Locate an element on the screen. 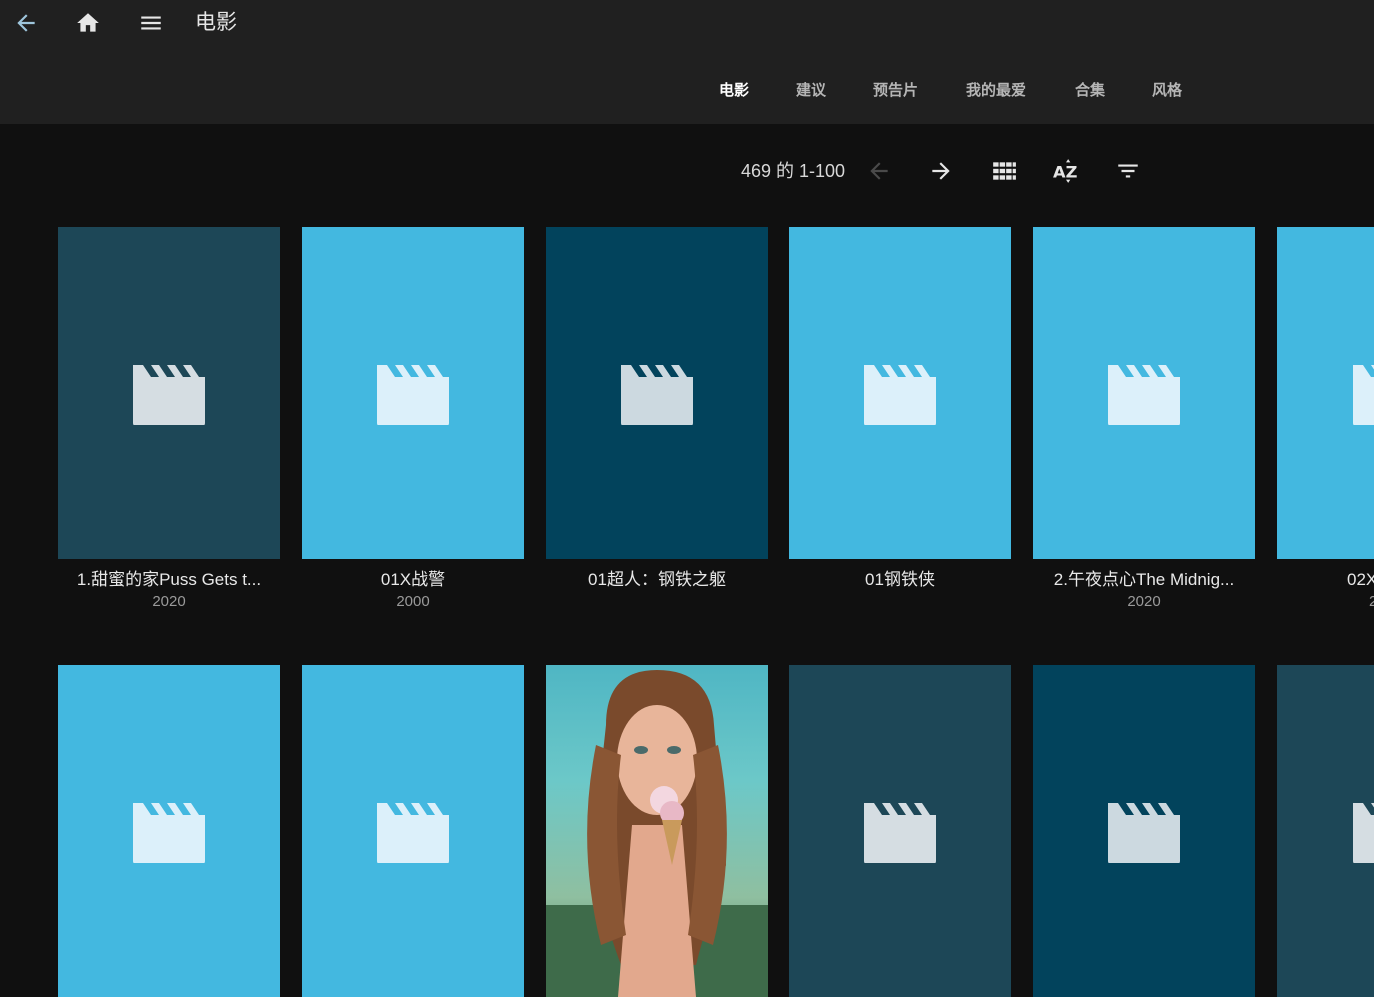 The width and height of the screenshot is (1374, 997). movie-card: 1.甜蜜的家Puss Gets t... 2020 is located at coordinates (169, 420).